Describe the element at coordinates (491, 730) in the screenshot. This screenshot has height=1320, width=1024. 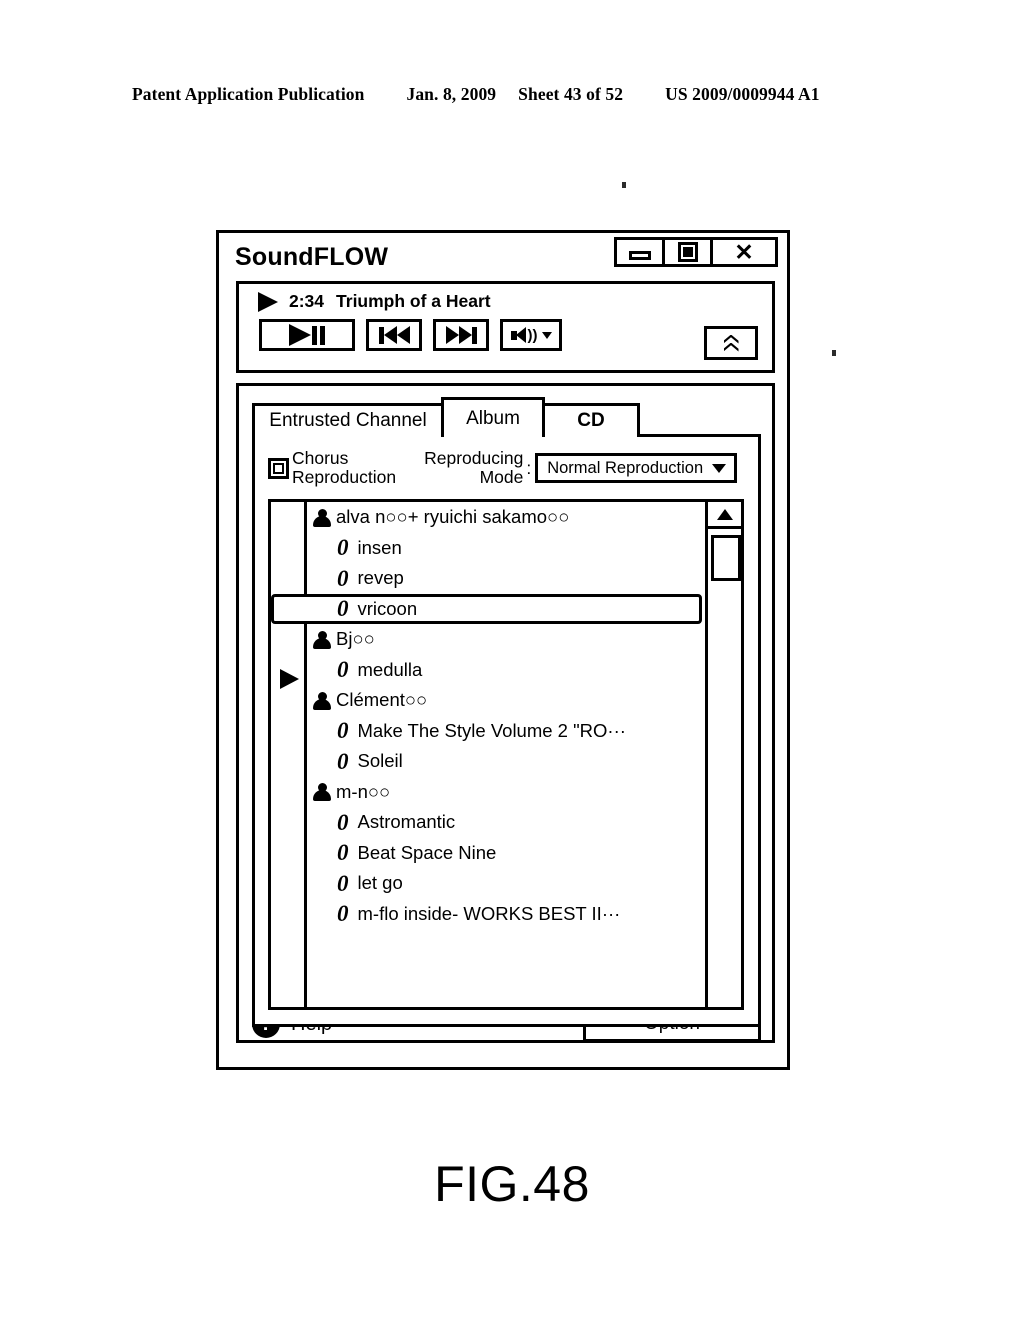
I see `list-item-label: Make The Style Volume 2 "RO···` at that location.